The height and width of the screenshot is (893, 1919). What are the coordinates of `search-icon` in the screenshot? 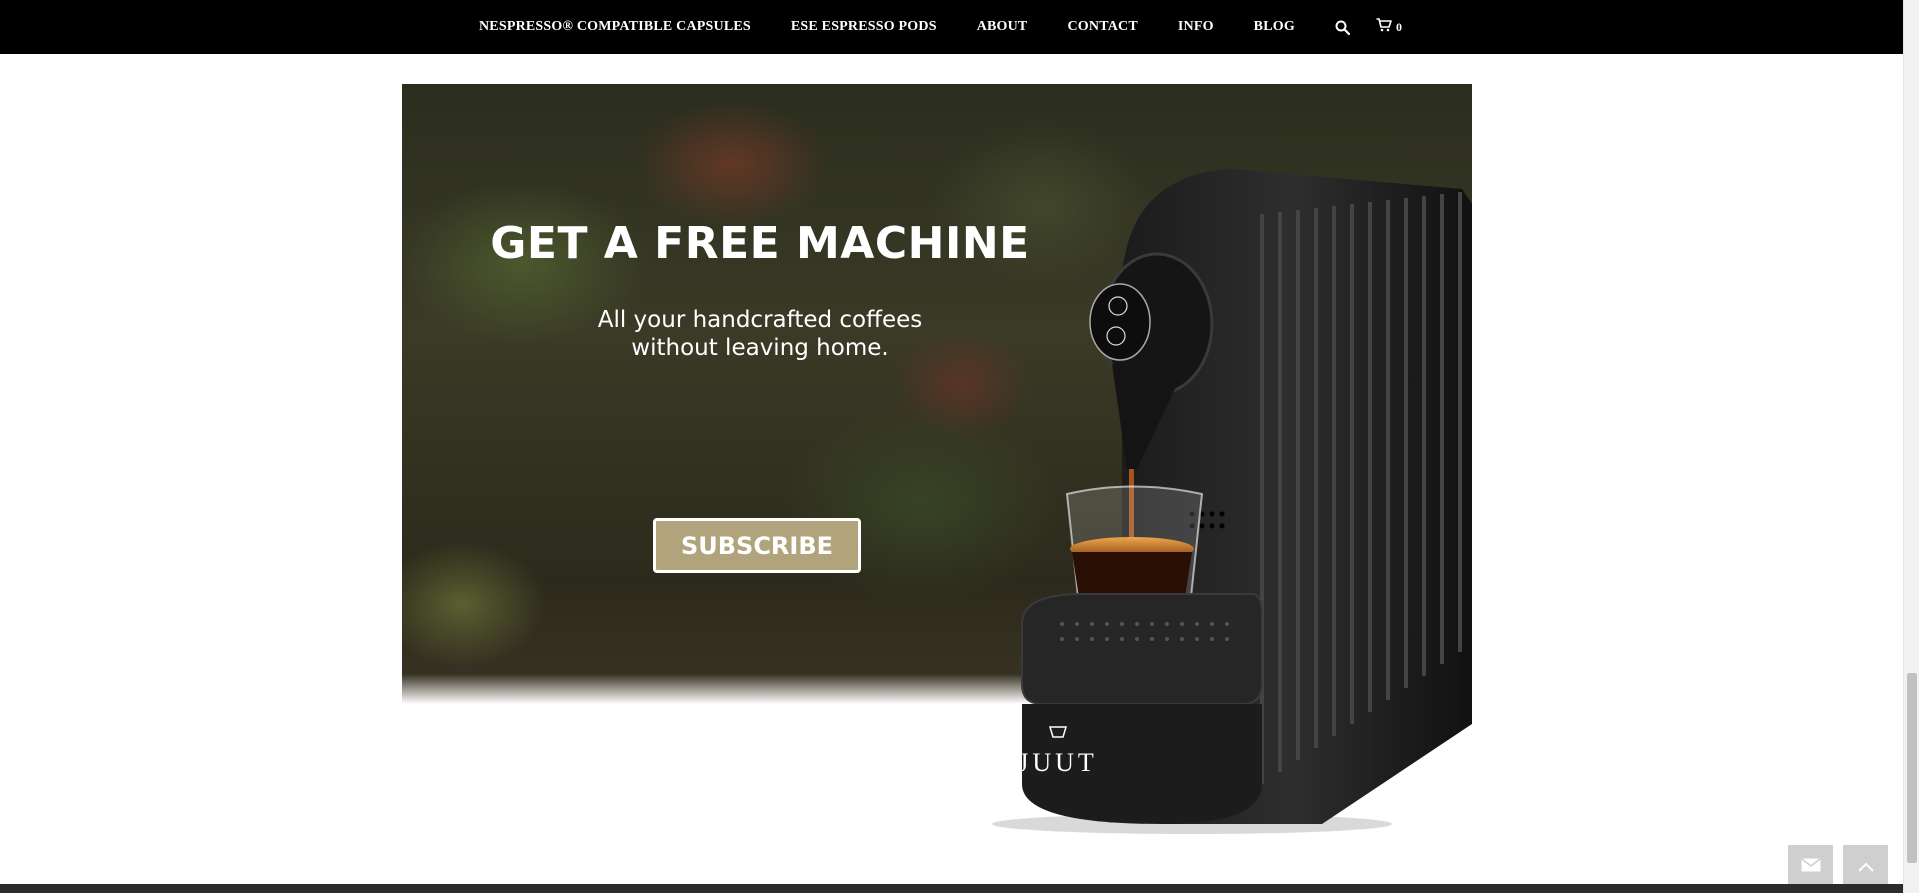 It's located at (1342, 27).